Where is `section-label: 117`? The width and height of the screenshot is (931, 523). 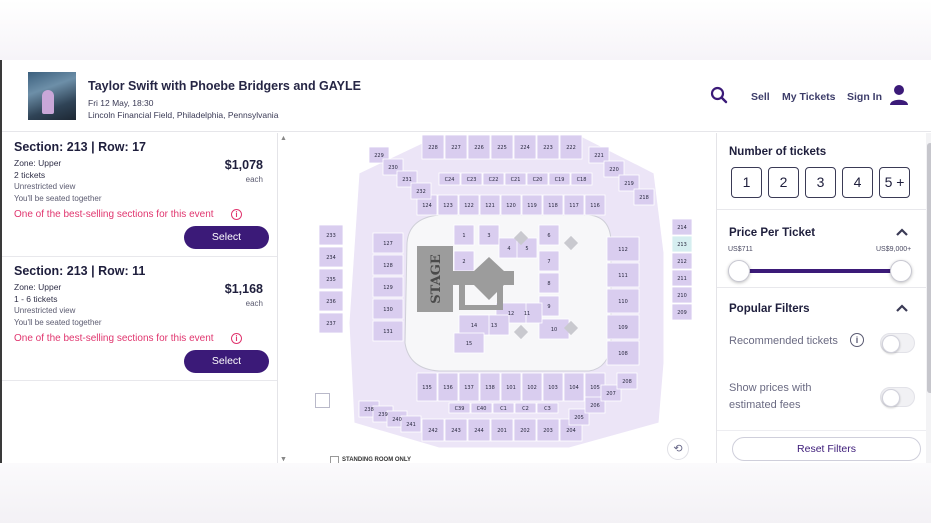
section-label: 117 is located at coordinates (574, 206).